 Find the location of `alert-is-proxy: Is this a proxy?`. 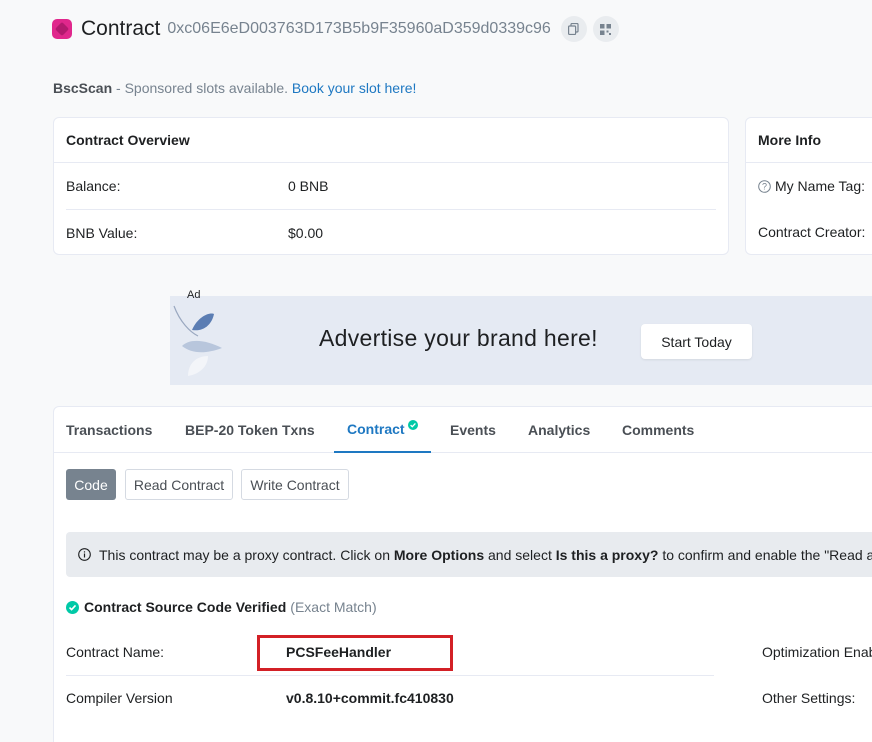

alert-is-proxy: Is this a proxy? is located at coordinates (607, 554).